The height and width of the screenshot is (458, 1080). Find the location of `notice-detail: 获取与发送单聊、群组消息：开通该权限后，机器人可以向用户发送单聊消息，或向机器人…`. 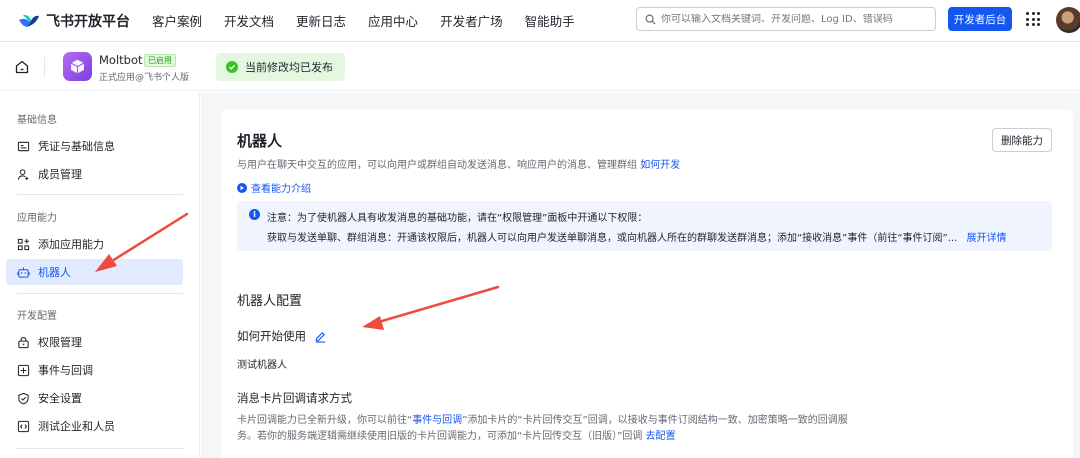

notice-detail: 获取与发送单聊、群组消息：开通该权限后，机器人可以向用户发送单聊消息，或向机器人… is located at coordinates (652, 236).